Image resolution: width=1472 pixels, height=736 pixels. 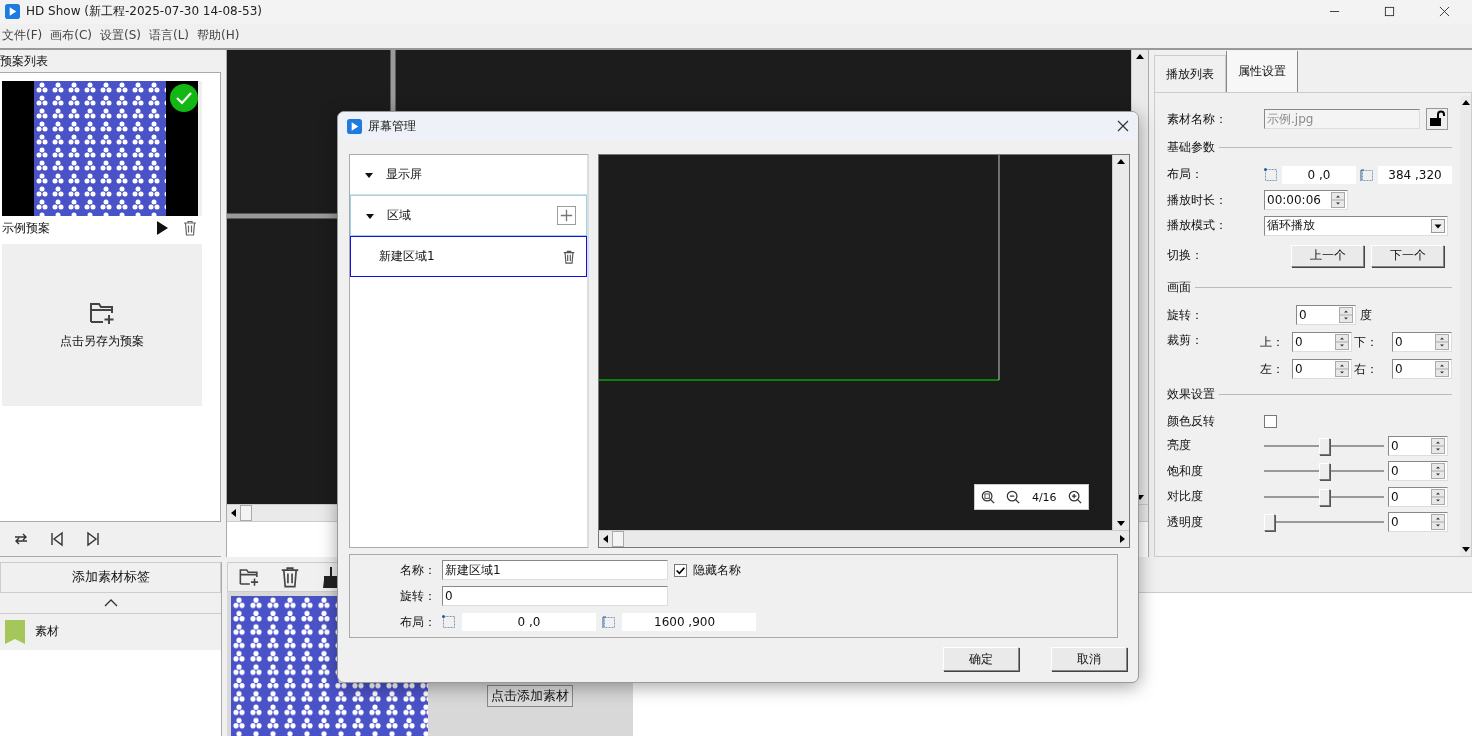 What do you see at coordinates (1191, 421) in the screenshot?
I see `field-label: 颜色反转` at bounding box center [1191, 421].